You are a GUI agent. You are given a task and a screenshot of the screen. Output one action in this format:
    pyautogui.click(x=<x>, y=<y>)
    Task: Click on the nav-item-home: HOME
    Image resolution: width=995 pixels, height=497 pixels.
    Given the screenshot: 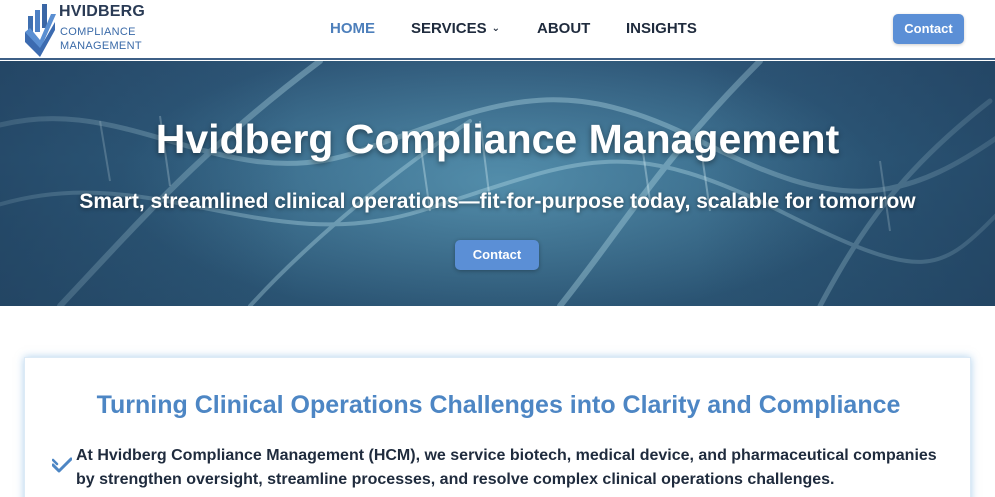 What is the action you would take?
    pyautogui.click(x=352, y=28)
    